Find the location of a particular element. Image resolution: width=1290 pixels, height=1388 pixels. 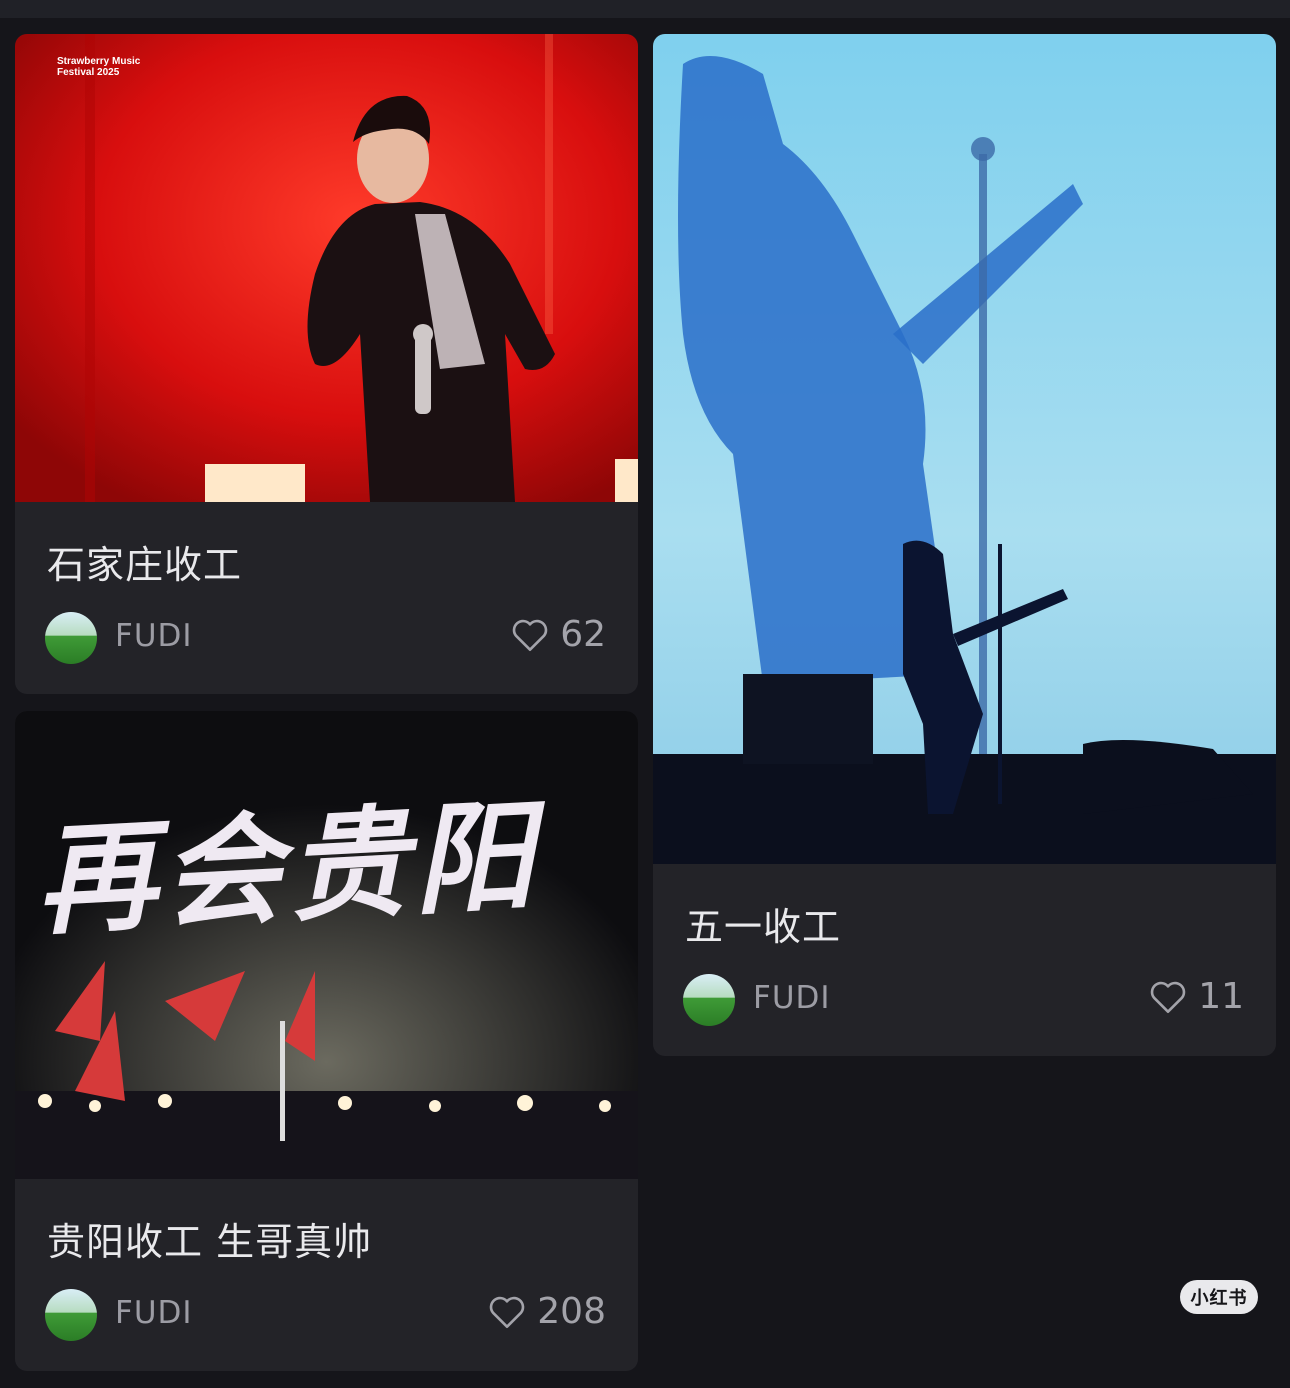

like-button: 208 is located at coordinates (546, 1311).